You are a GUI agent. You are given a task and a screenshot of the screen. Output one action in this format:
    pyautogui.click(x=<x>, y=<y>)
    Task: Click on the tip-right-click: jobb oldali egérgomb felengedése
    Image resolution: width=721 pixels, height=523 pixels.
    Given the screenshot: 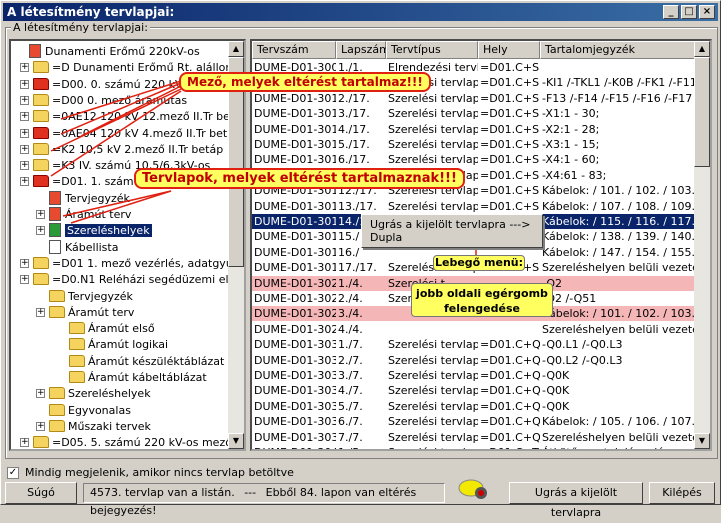 What is the action you would take?
    pyautogui.click(x=482, y=300)
    